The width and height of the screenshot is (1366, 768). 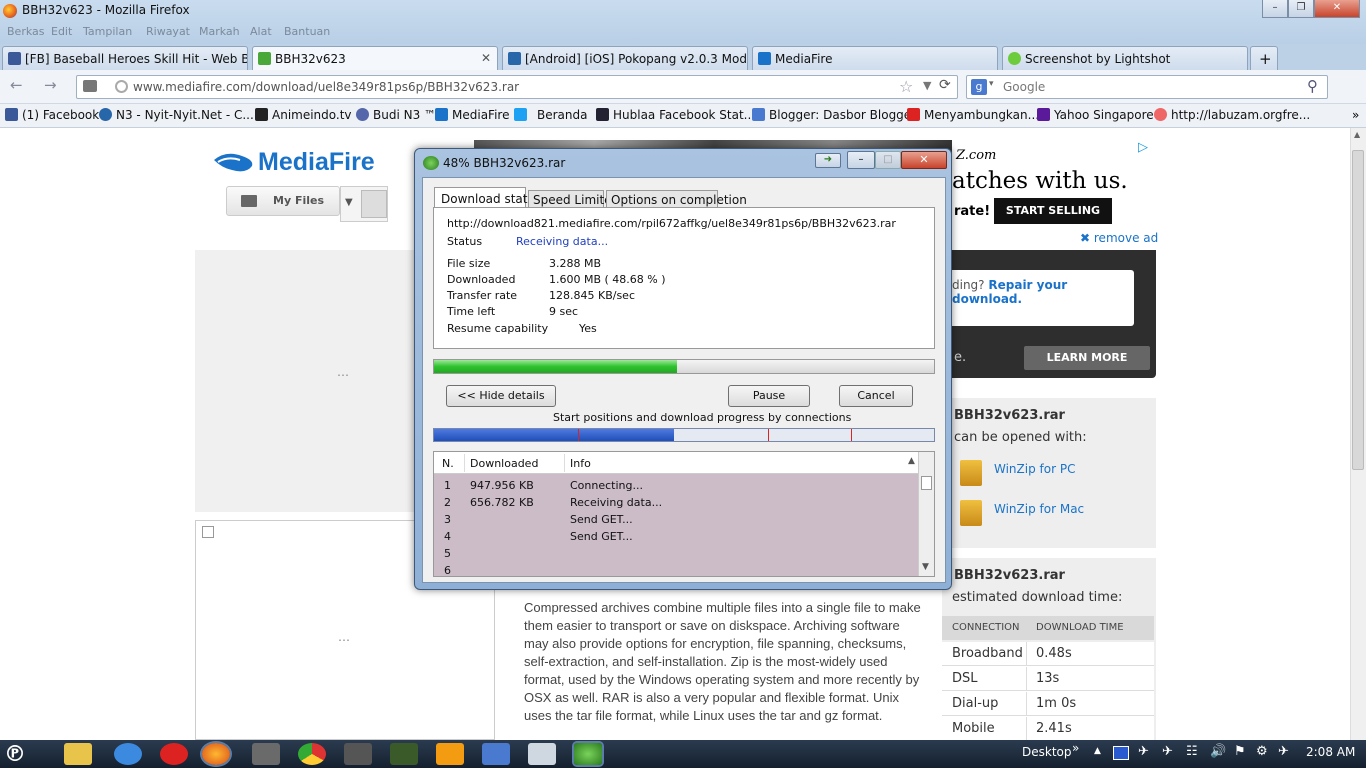 What do you see at coordinates (303, 115) in the screenshot?
I see `bookmark-animeindo: Animeindo.tv` at bounding box center [303, 115].